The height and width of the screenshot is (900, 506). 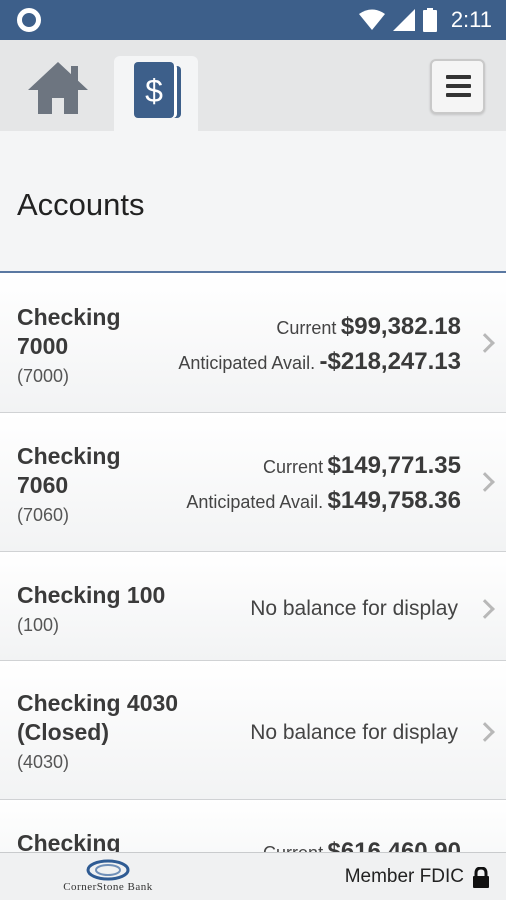 What do you see at coordinates (108, 870) in the screenshot?
I see `bank-logo-icon` at bounding box center [108, 870].